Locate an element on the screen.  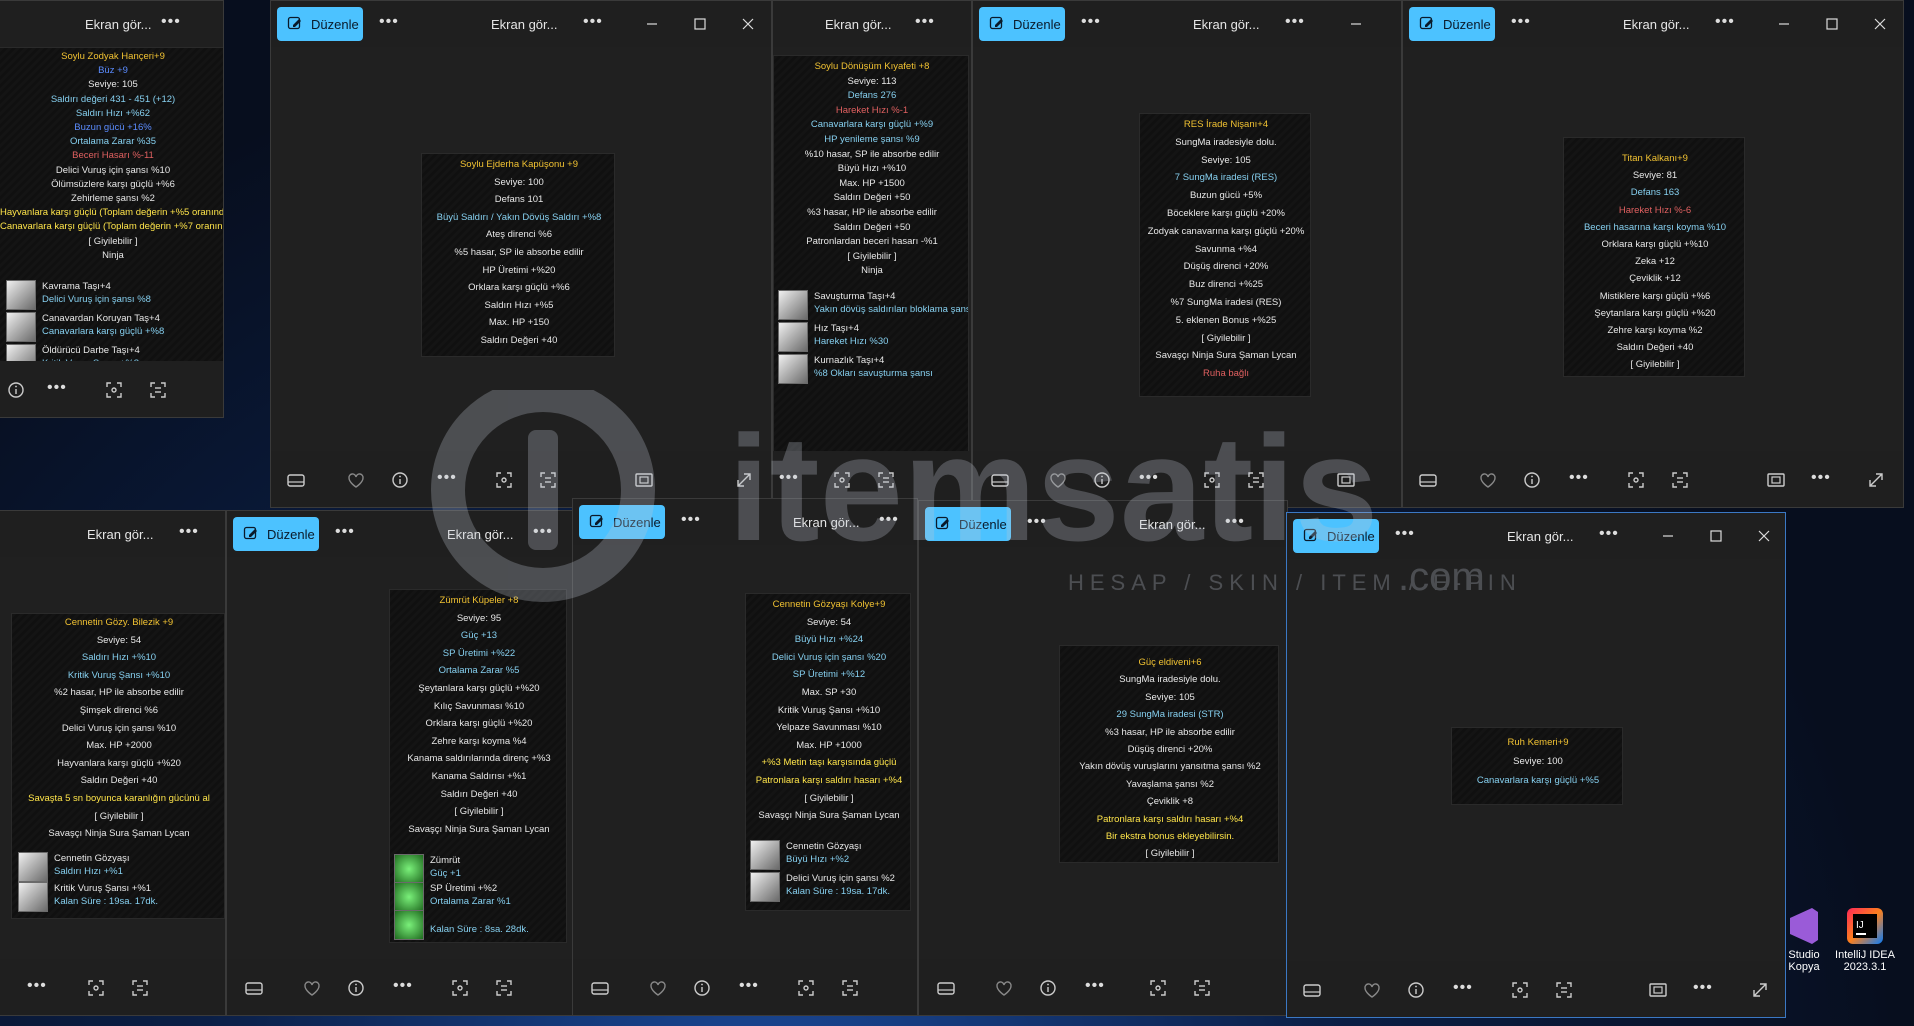
intellij-idea-shortcut: IJ IntelliJ IDEA 2023.3.1 is located at coordinates (1865, 946).